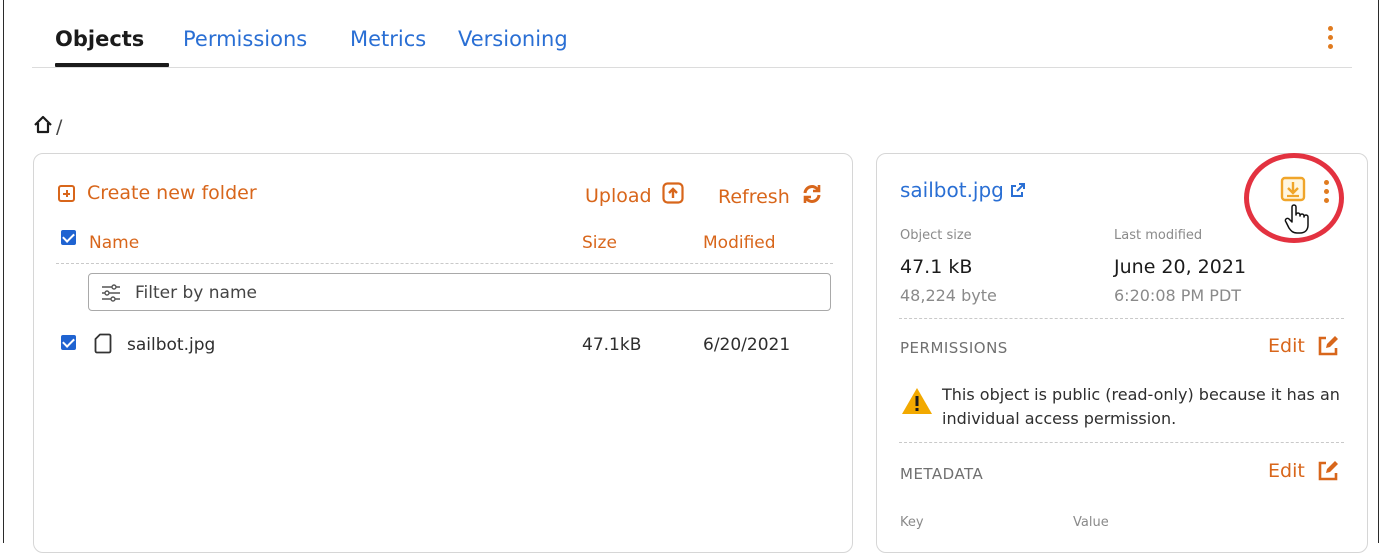 The width and height of the screenshot is (1383, 553). Describe the element at coordinates (112, 65) in the screenshot. I see `active-tab-indicator` at that location.